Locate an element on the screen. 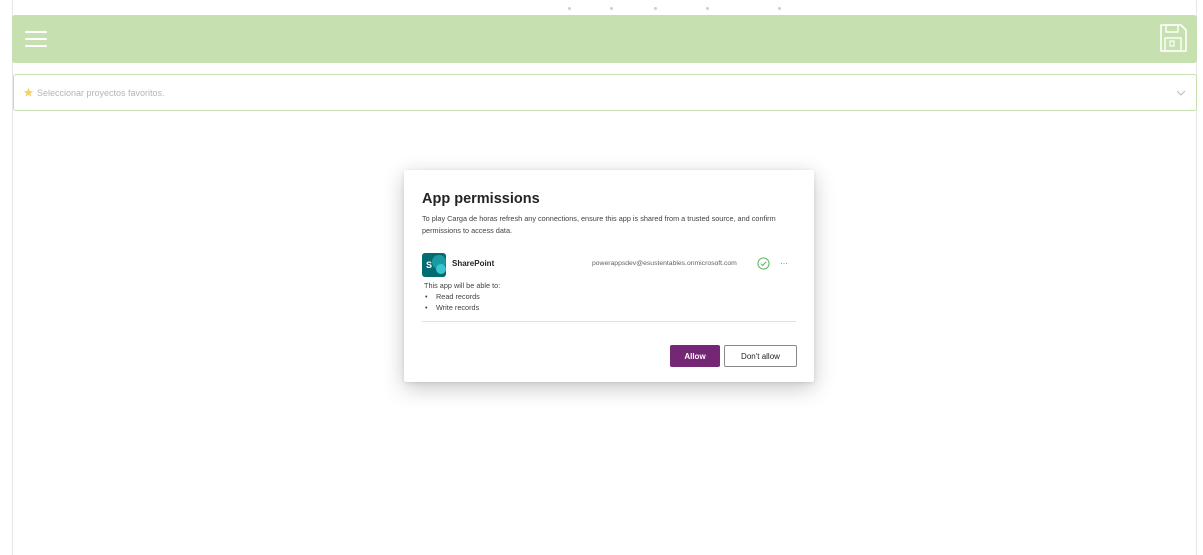 The width and height of the screenshot is (1203, 555). favorite-projects-dropdown: Seleccionar proyectos favoritos. is located at coordinates (605, 92).